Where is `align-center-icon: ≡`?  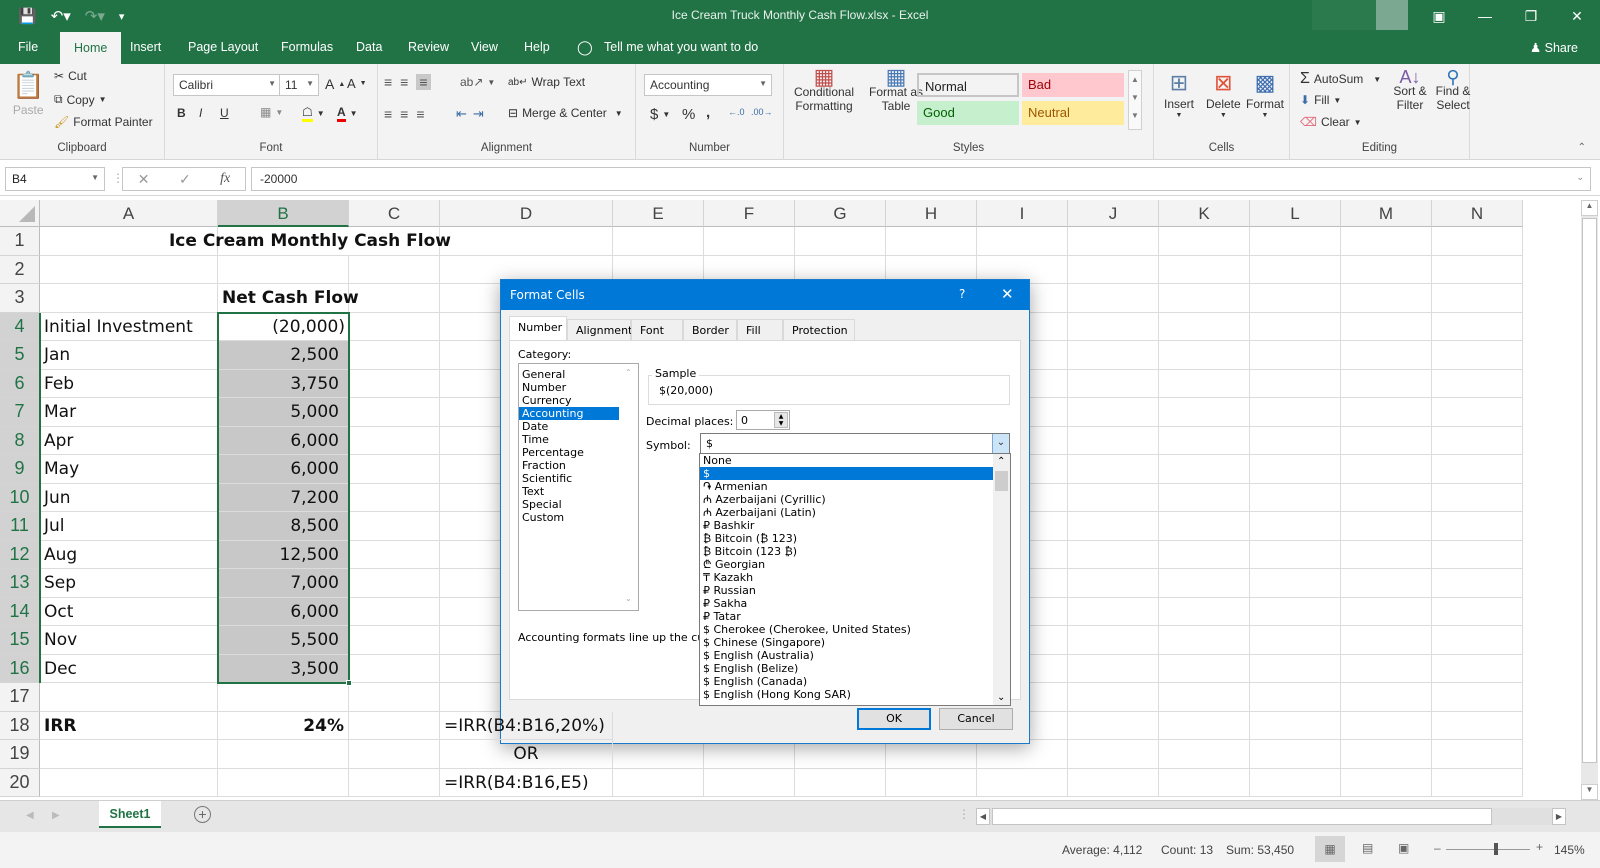
align-center-icon: ≡ is located at coordinates (404, 114).